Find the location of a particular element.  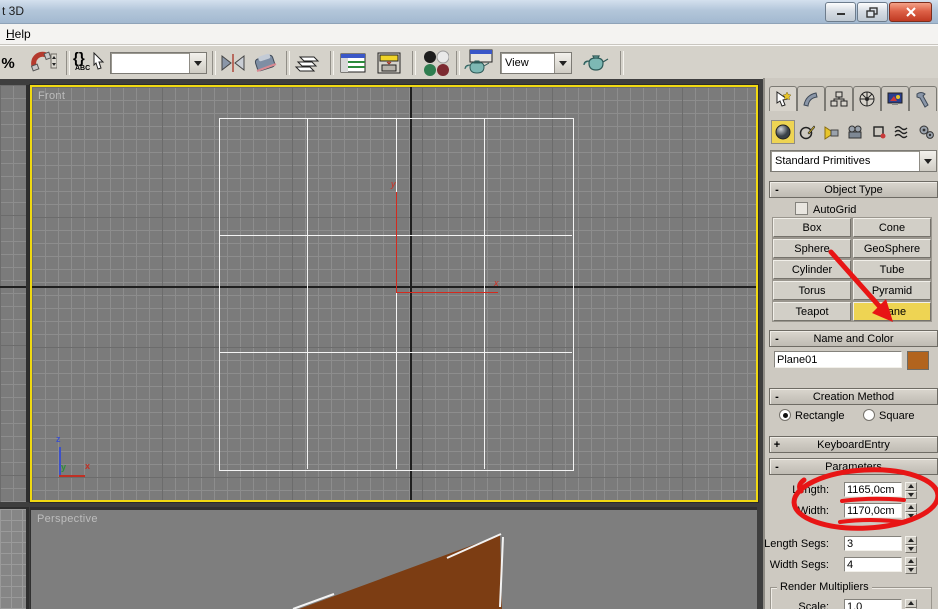

display-icon is located at coordinates (895, 98).